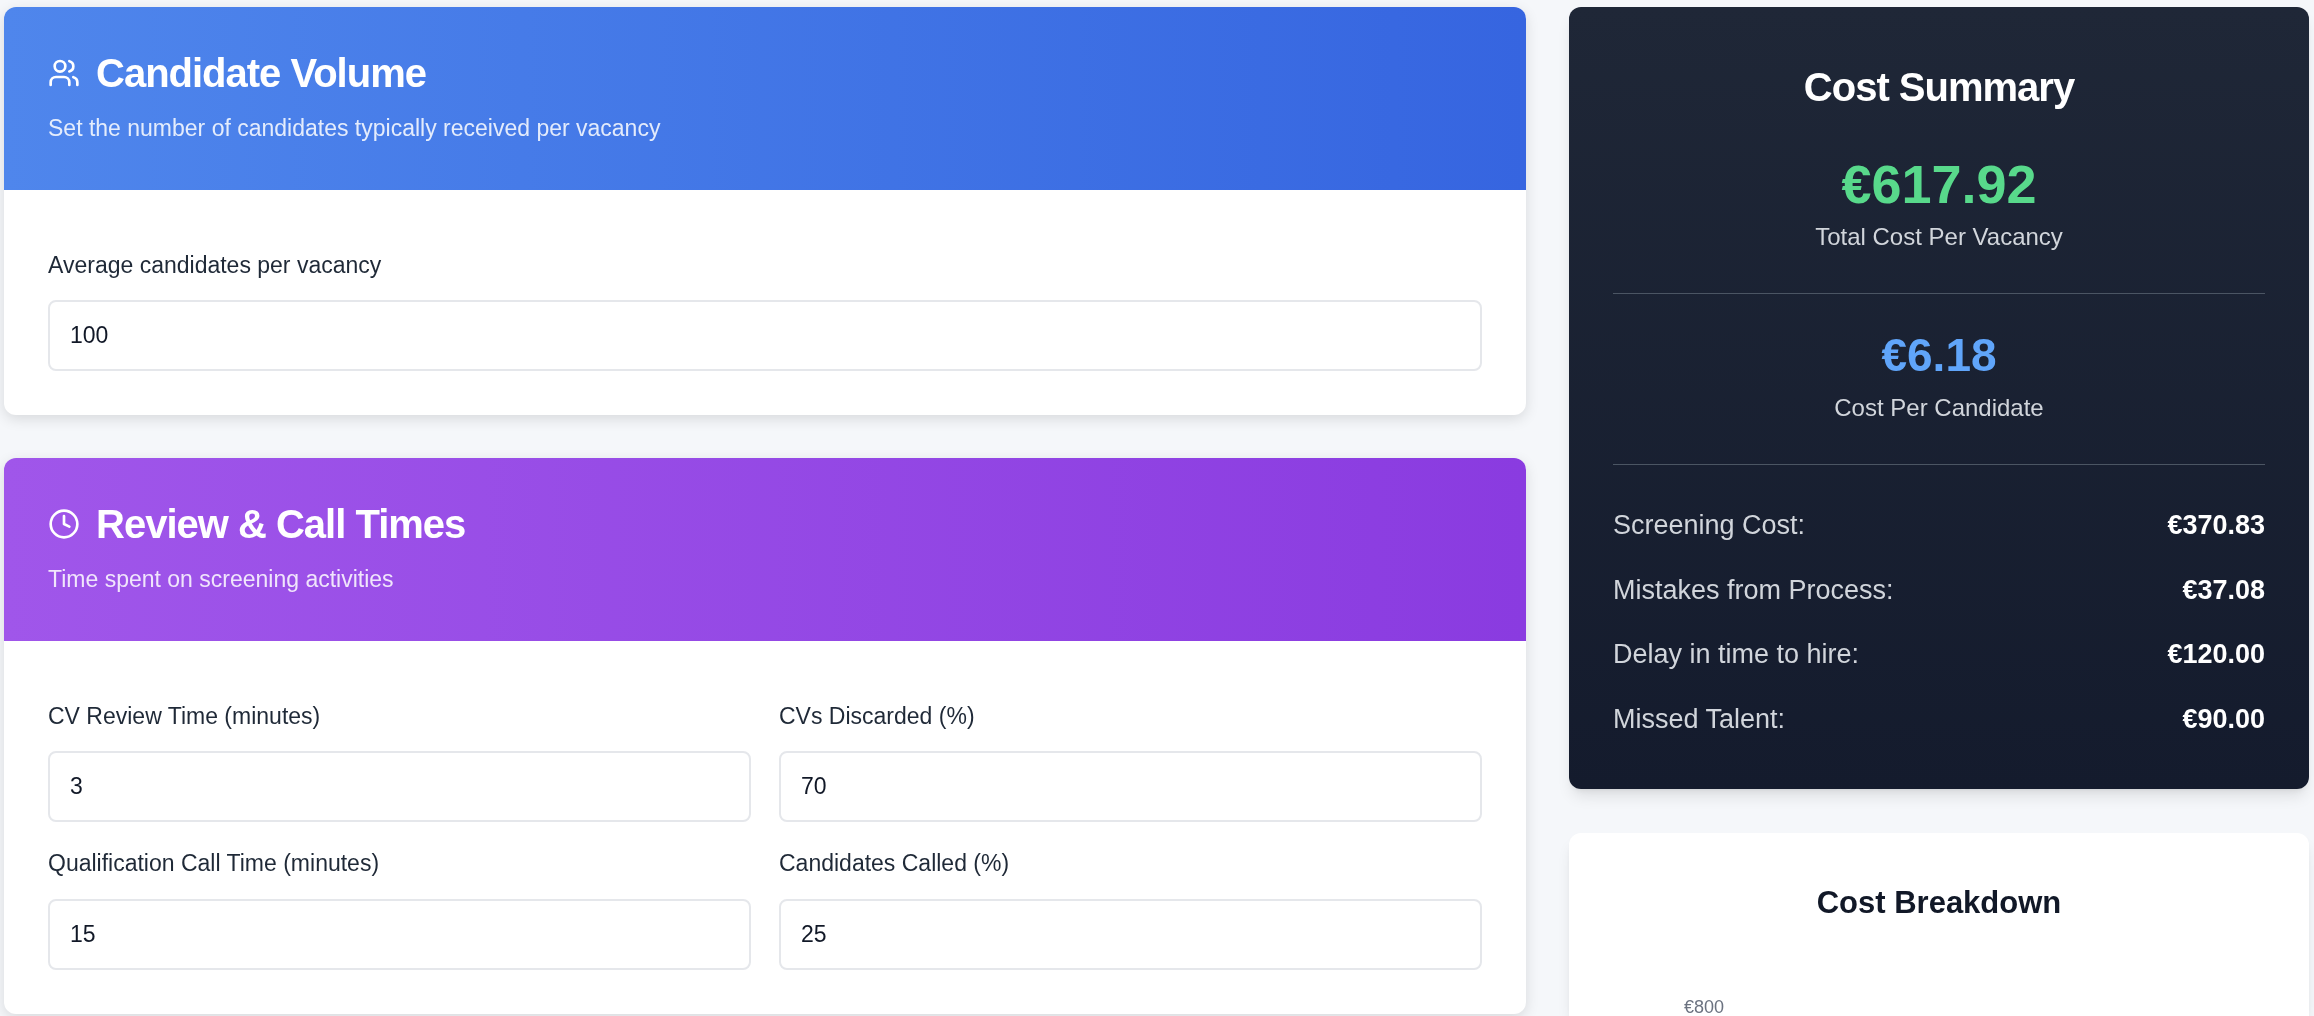 The height and width of the screenshot is (1016, 2314). I want to click on breakdown-title: Cost Breakdown, so click(1939, 903).